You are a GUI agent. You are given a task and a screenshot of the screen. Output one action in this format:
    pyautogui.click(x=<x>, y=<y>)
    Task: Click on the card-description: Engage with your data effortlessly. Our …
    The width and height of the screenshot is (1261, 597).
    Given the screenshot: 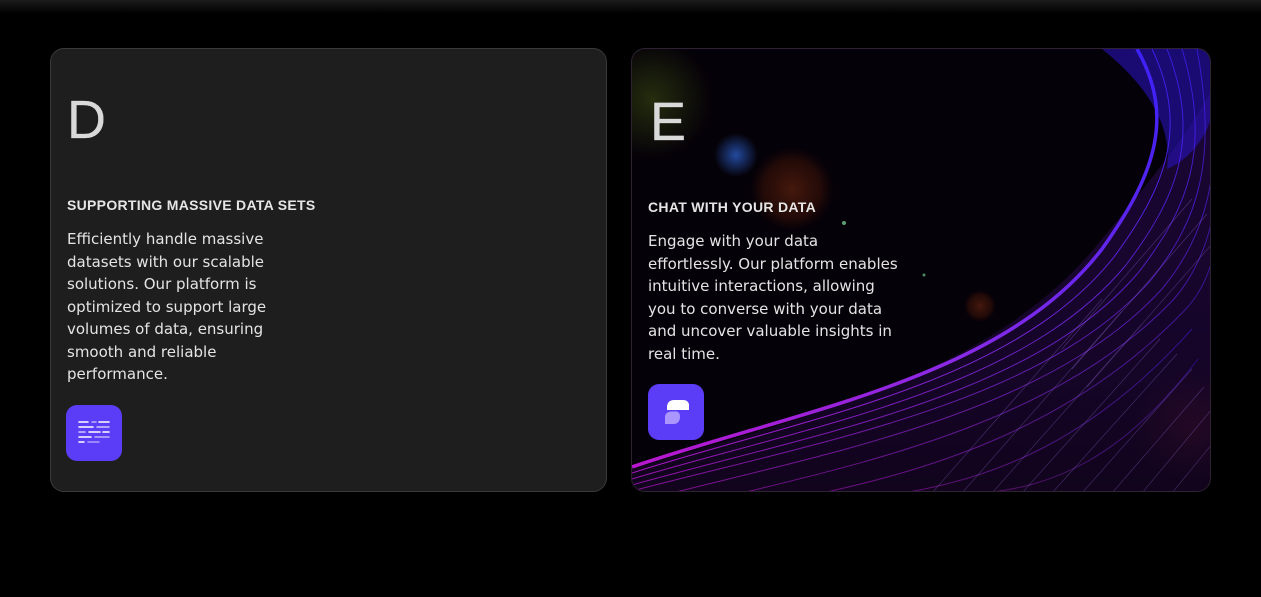 What is the action you would take?
    pyautogui.click(x=773, y=297)
    